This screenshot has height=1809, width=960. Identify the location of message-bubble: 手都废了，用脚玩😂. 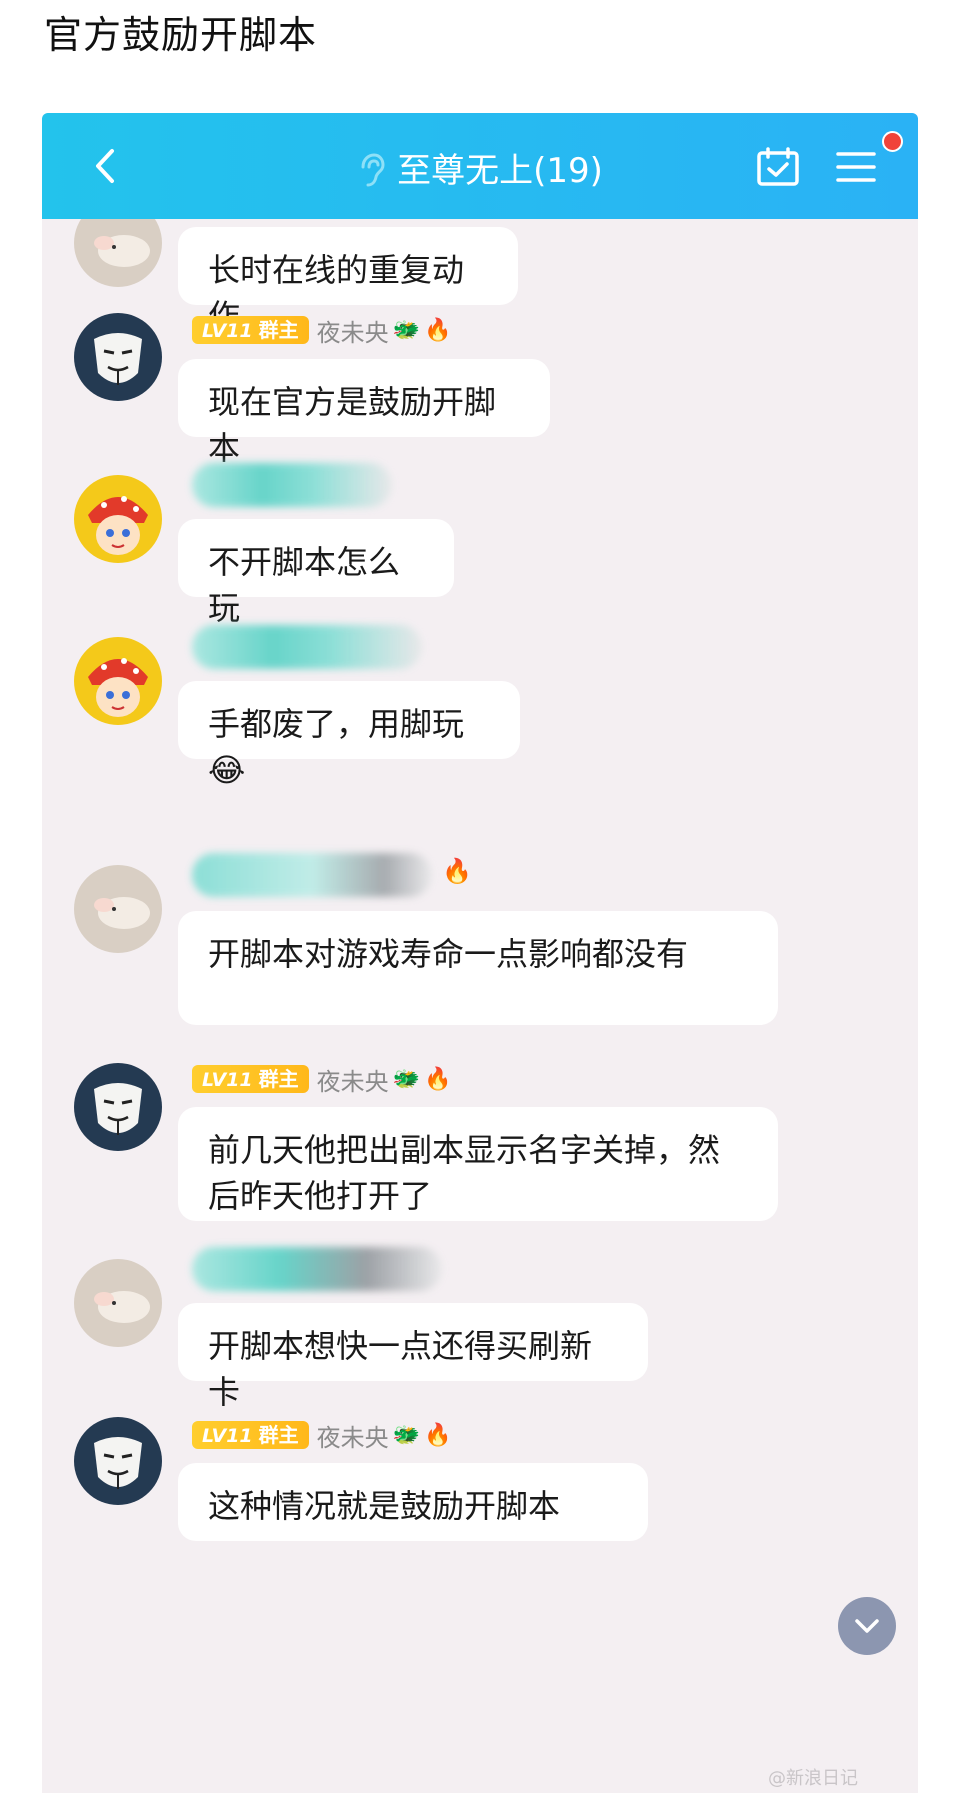
(349, 735).